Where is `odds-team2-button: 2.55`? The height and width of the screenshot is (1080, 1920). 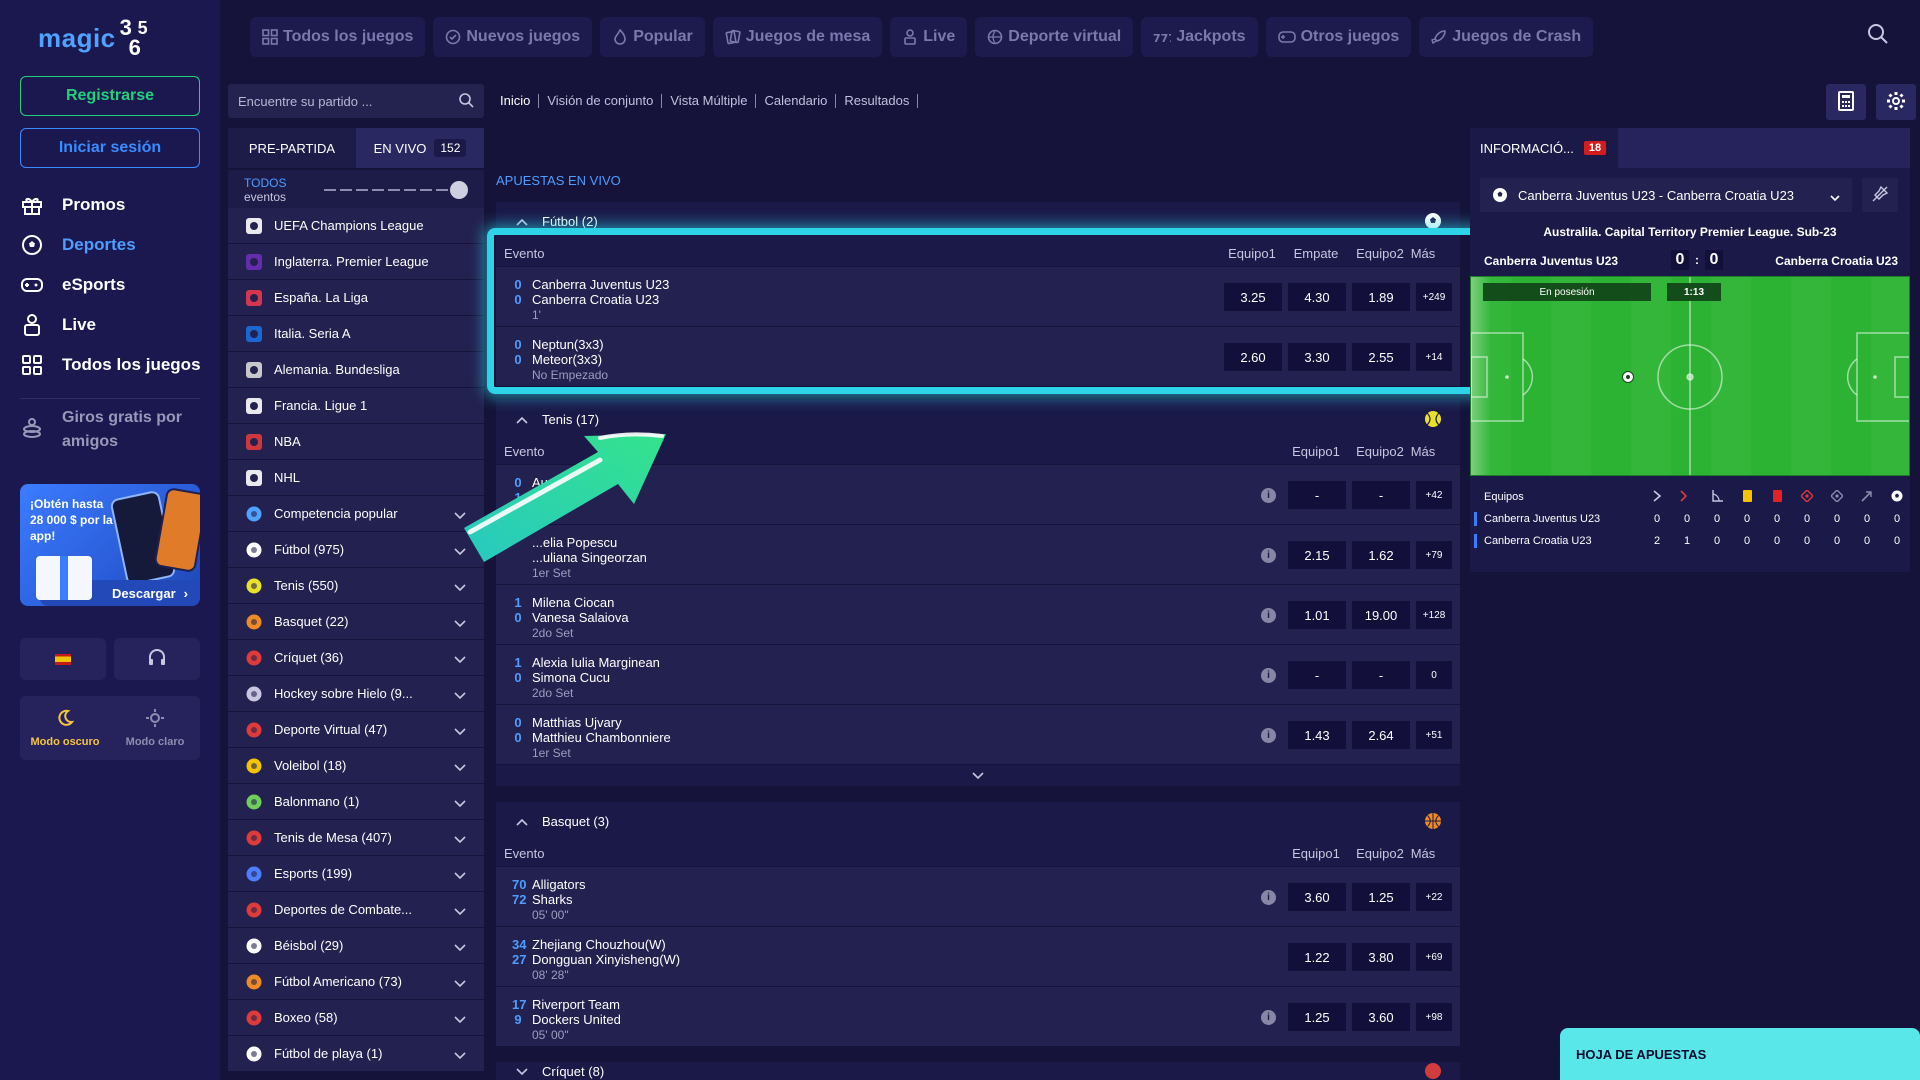
odds-team2-button: 2.55 is located at coordinates (1381, 357).